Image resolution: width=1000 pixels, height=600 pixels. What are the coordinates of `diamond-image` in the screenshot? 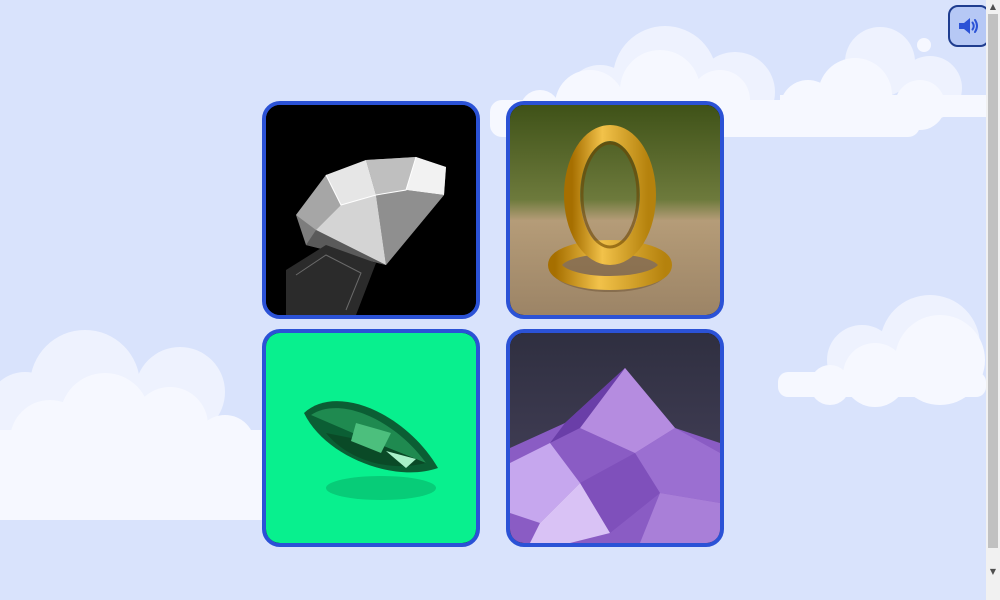 It's located at (371, 210).